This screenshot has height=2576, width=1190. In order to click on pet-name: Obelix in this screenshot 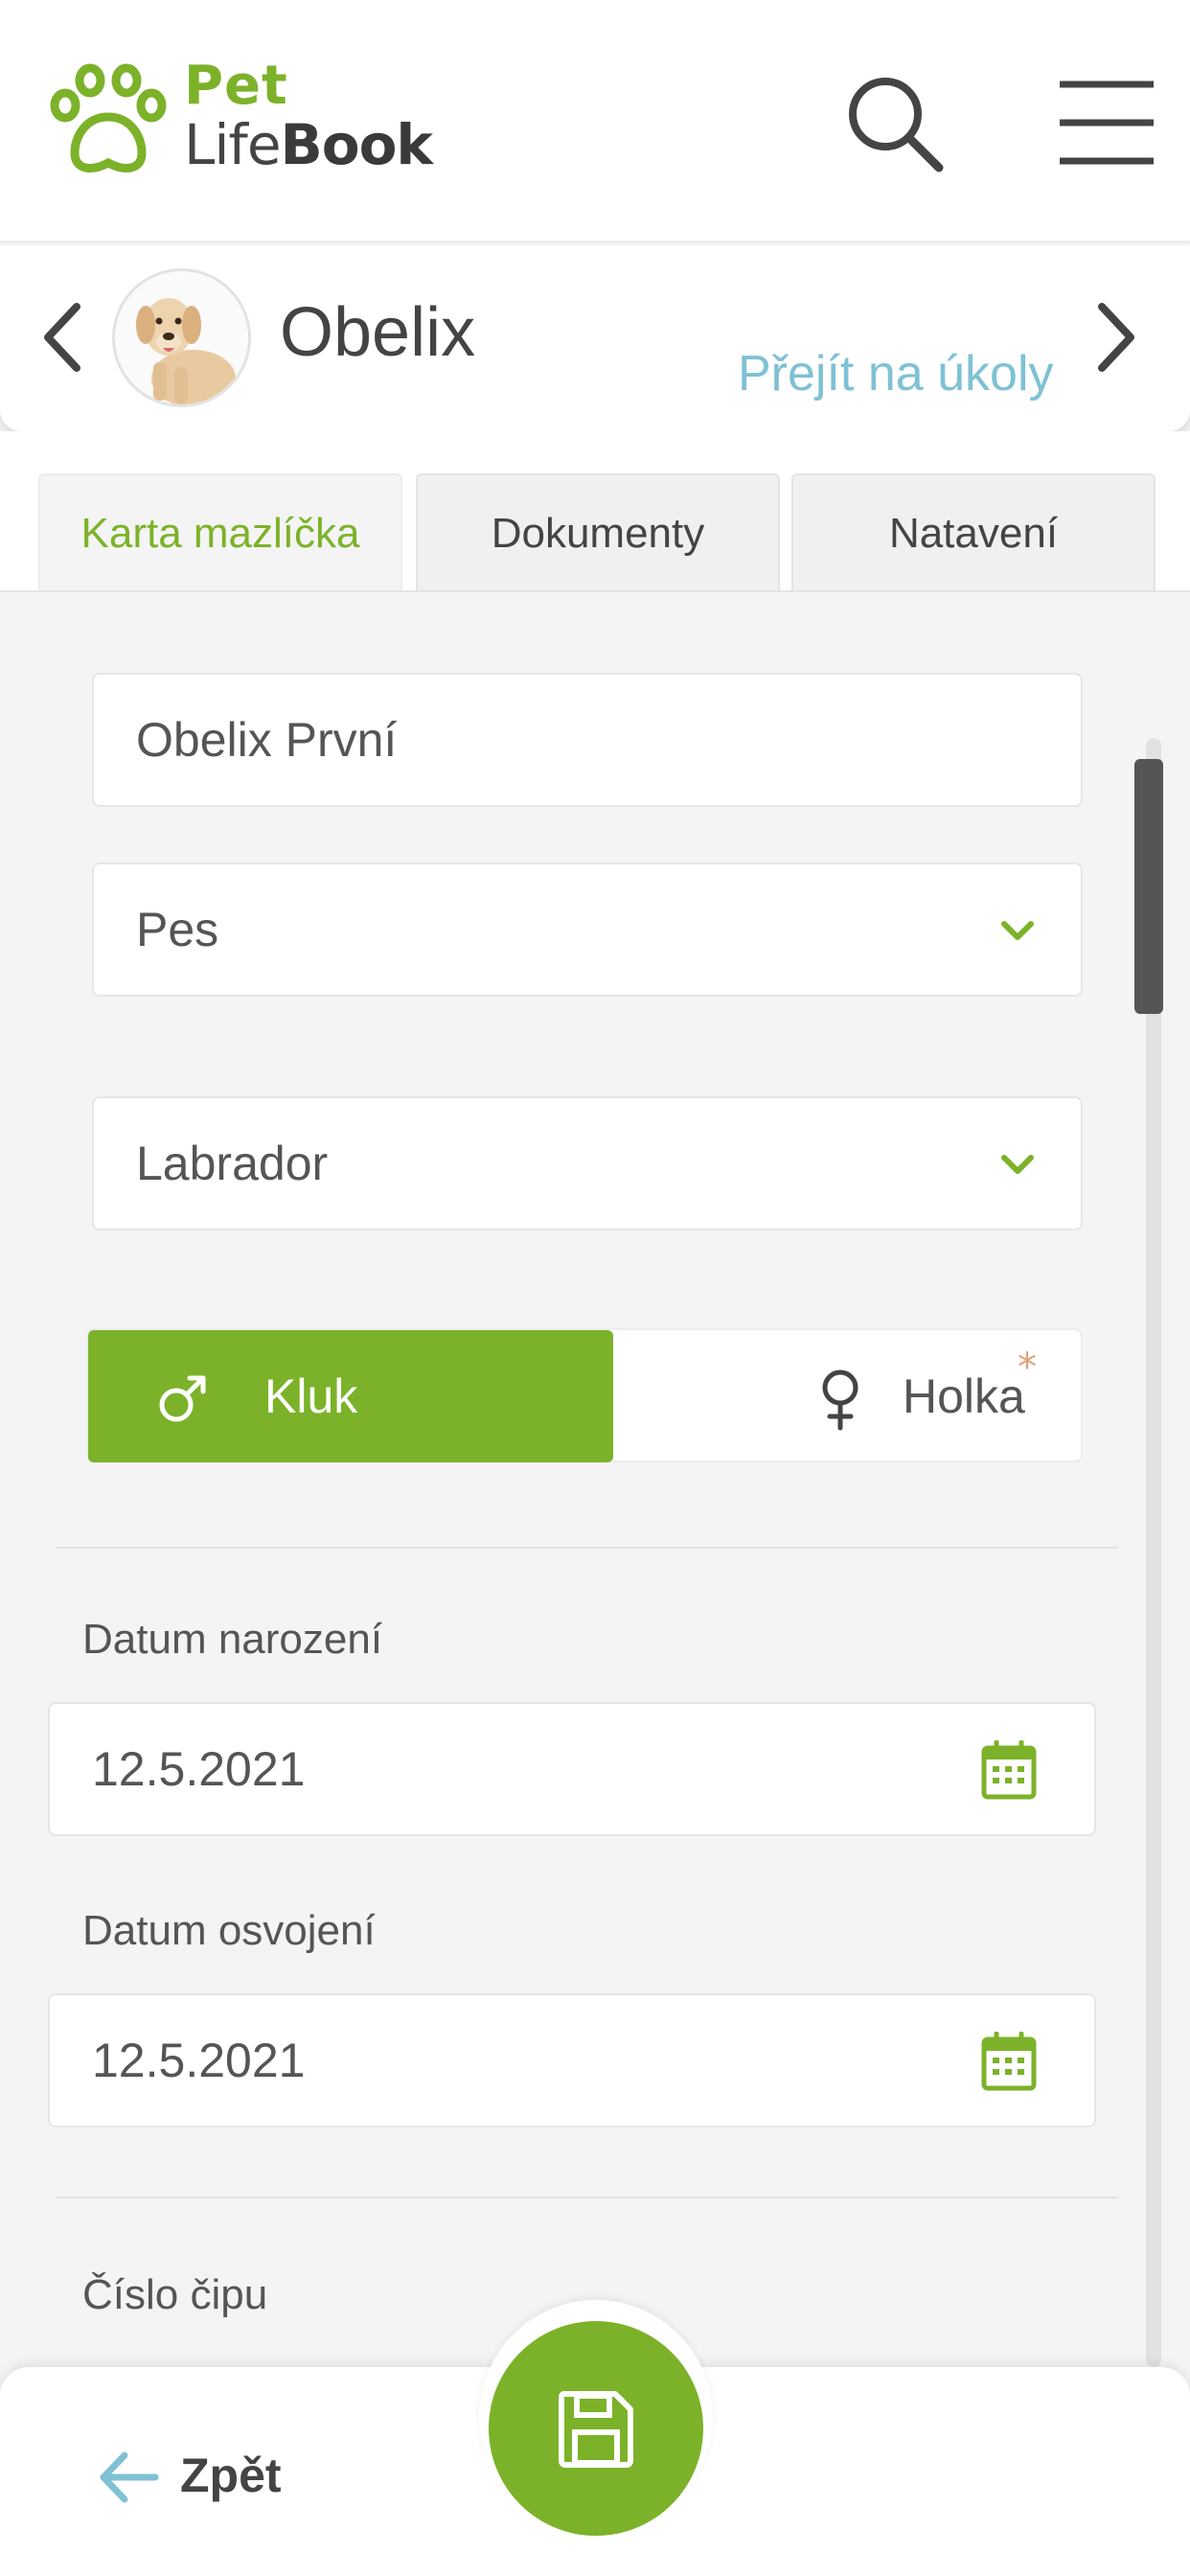, I will do `click(378, 332)`.